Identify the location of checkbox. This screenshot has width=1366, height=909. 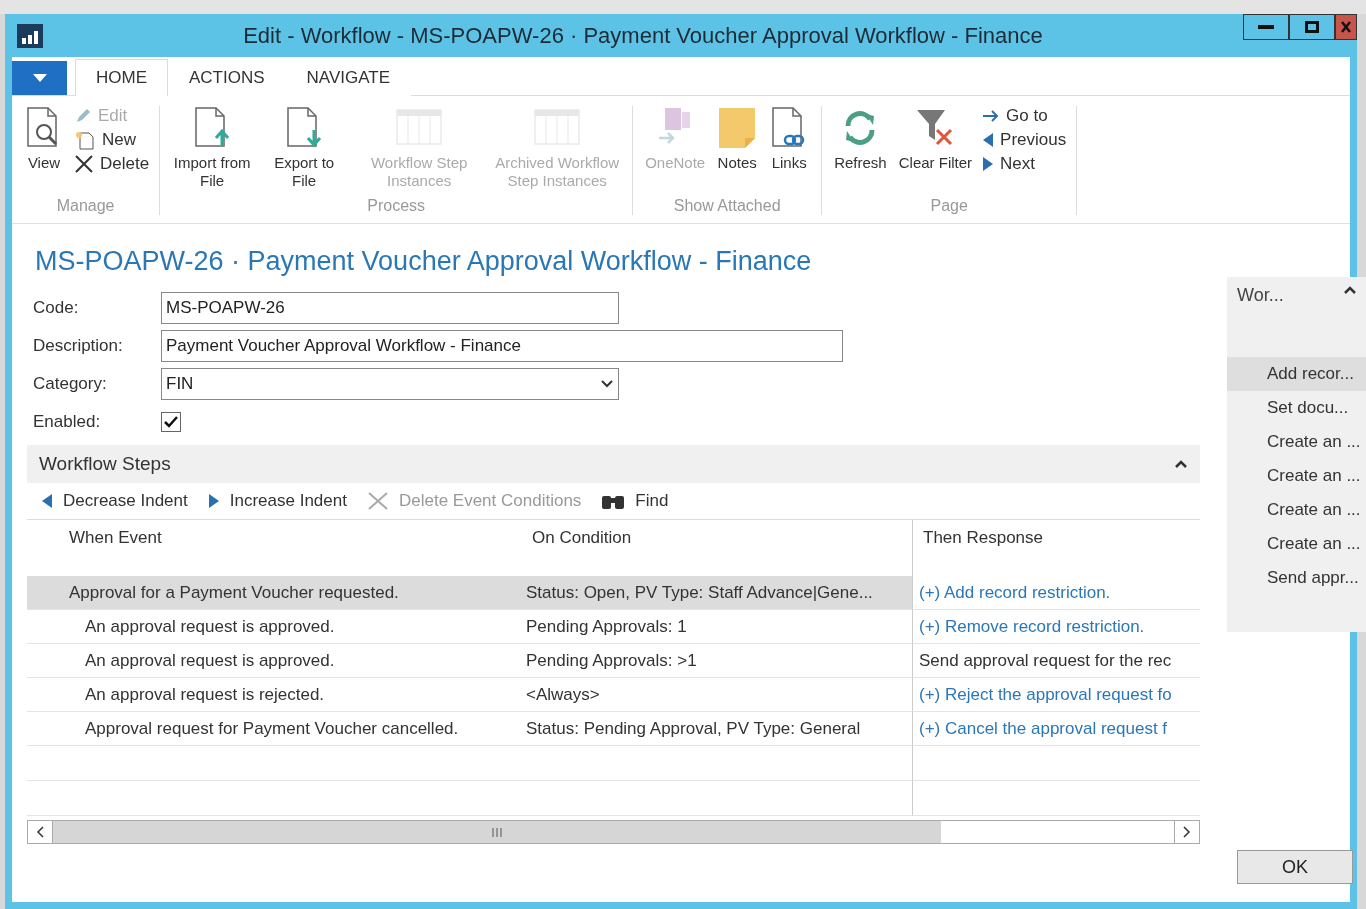
(171, 422).